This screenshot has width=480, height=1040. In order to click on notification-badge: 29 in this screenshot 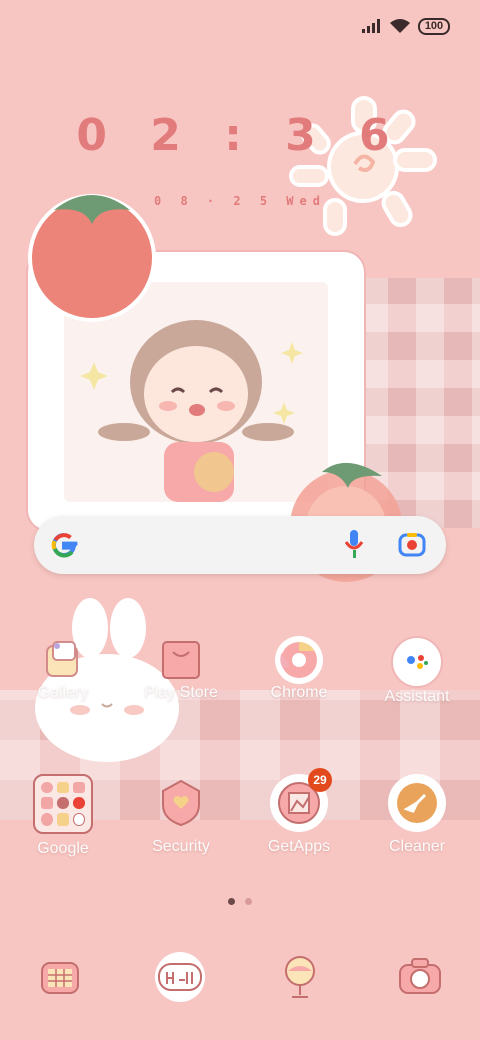, I will do `click(320, 780)`.